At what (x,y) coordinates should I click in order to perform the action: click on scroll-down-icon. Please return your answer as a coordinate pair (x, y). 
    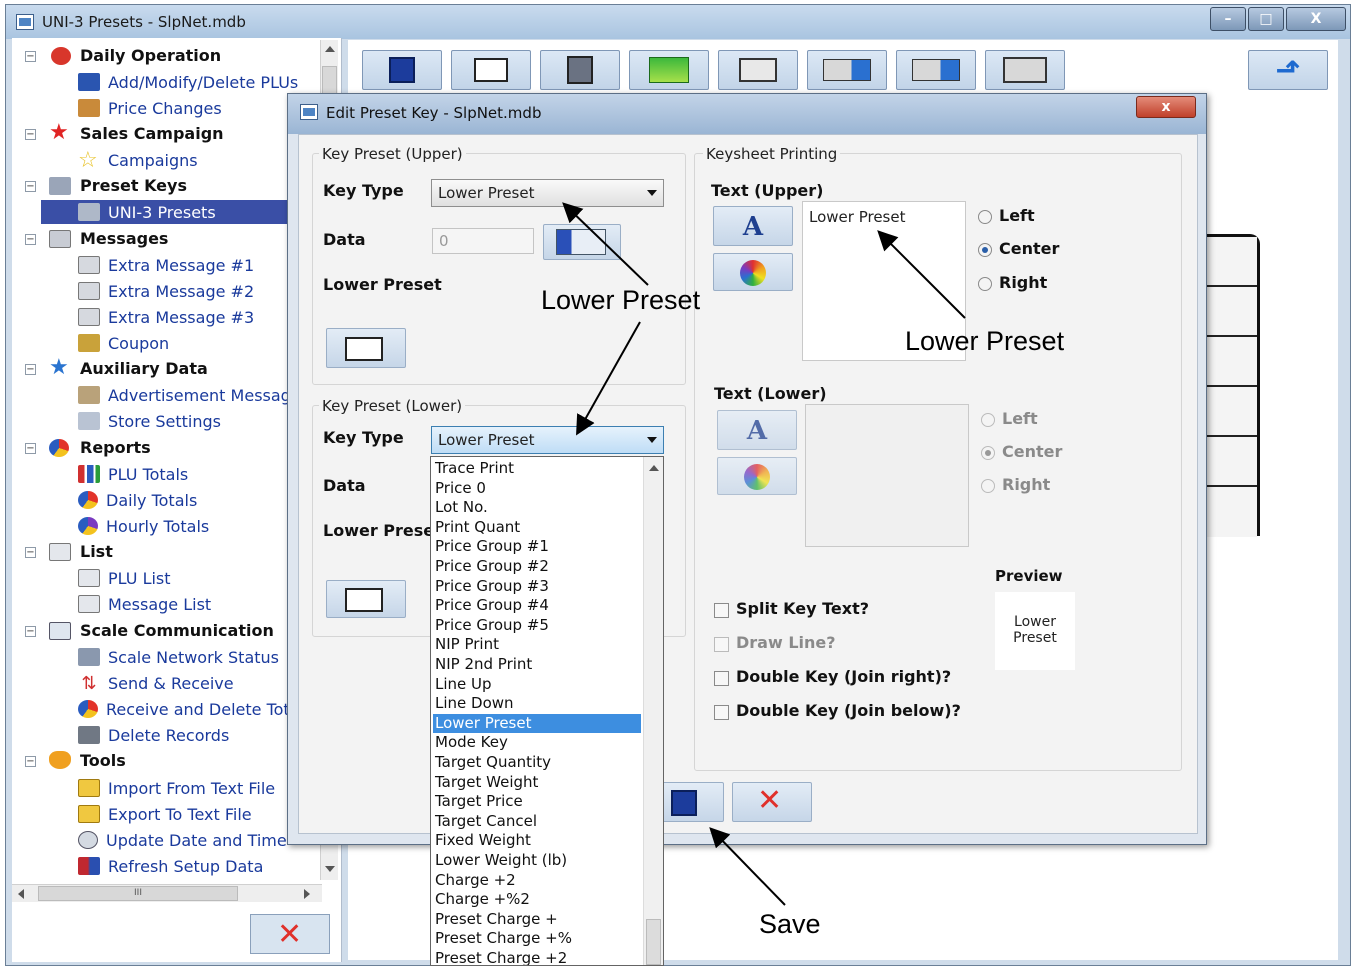
    Looking at the image, I should click on (330, 869).